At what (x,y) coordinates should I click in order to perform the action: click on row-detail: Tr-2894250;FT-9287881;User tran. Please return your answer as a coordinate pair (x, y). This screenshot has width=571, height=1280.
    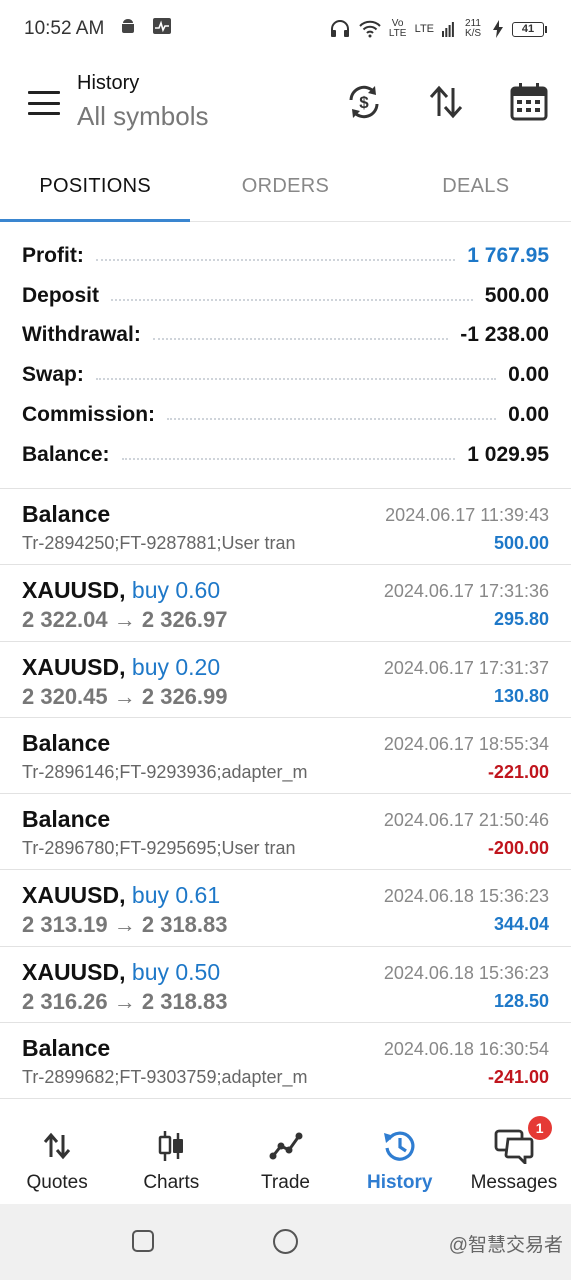
    Looking at the image, I should click on (159, 543).